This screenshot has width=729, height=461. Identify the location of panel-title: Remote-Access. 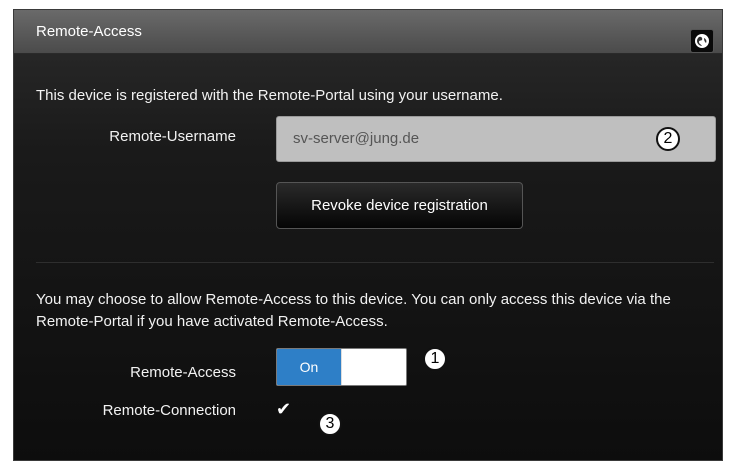
(89, 31).